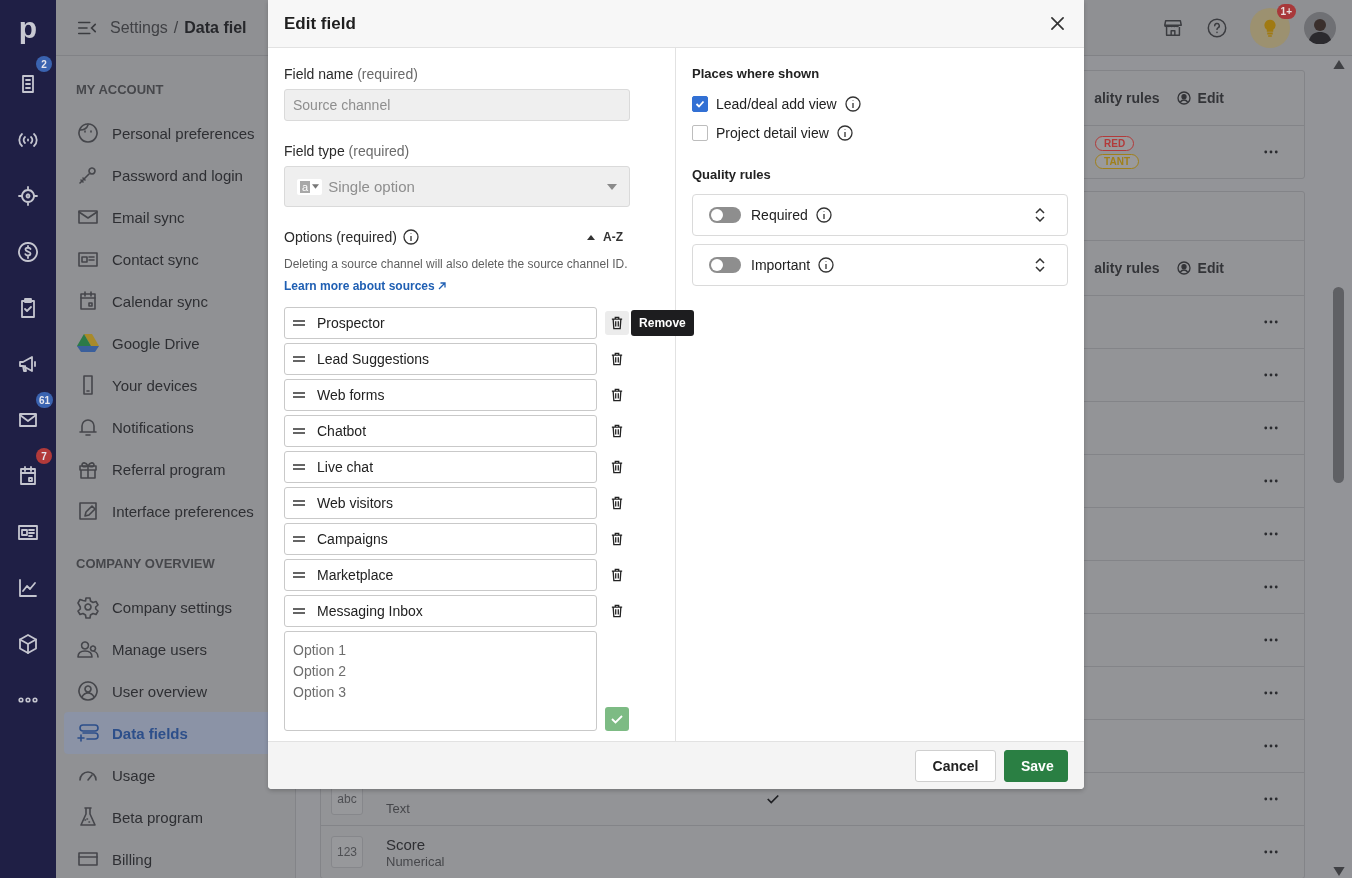 This screenshot has height=878, width=1352. I want to click on field-type: Numerical, so click(416, 861).